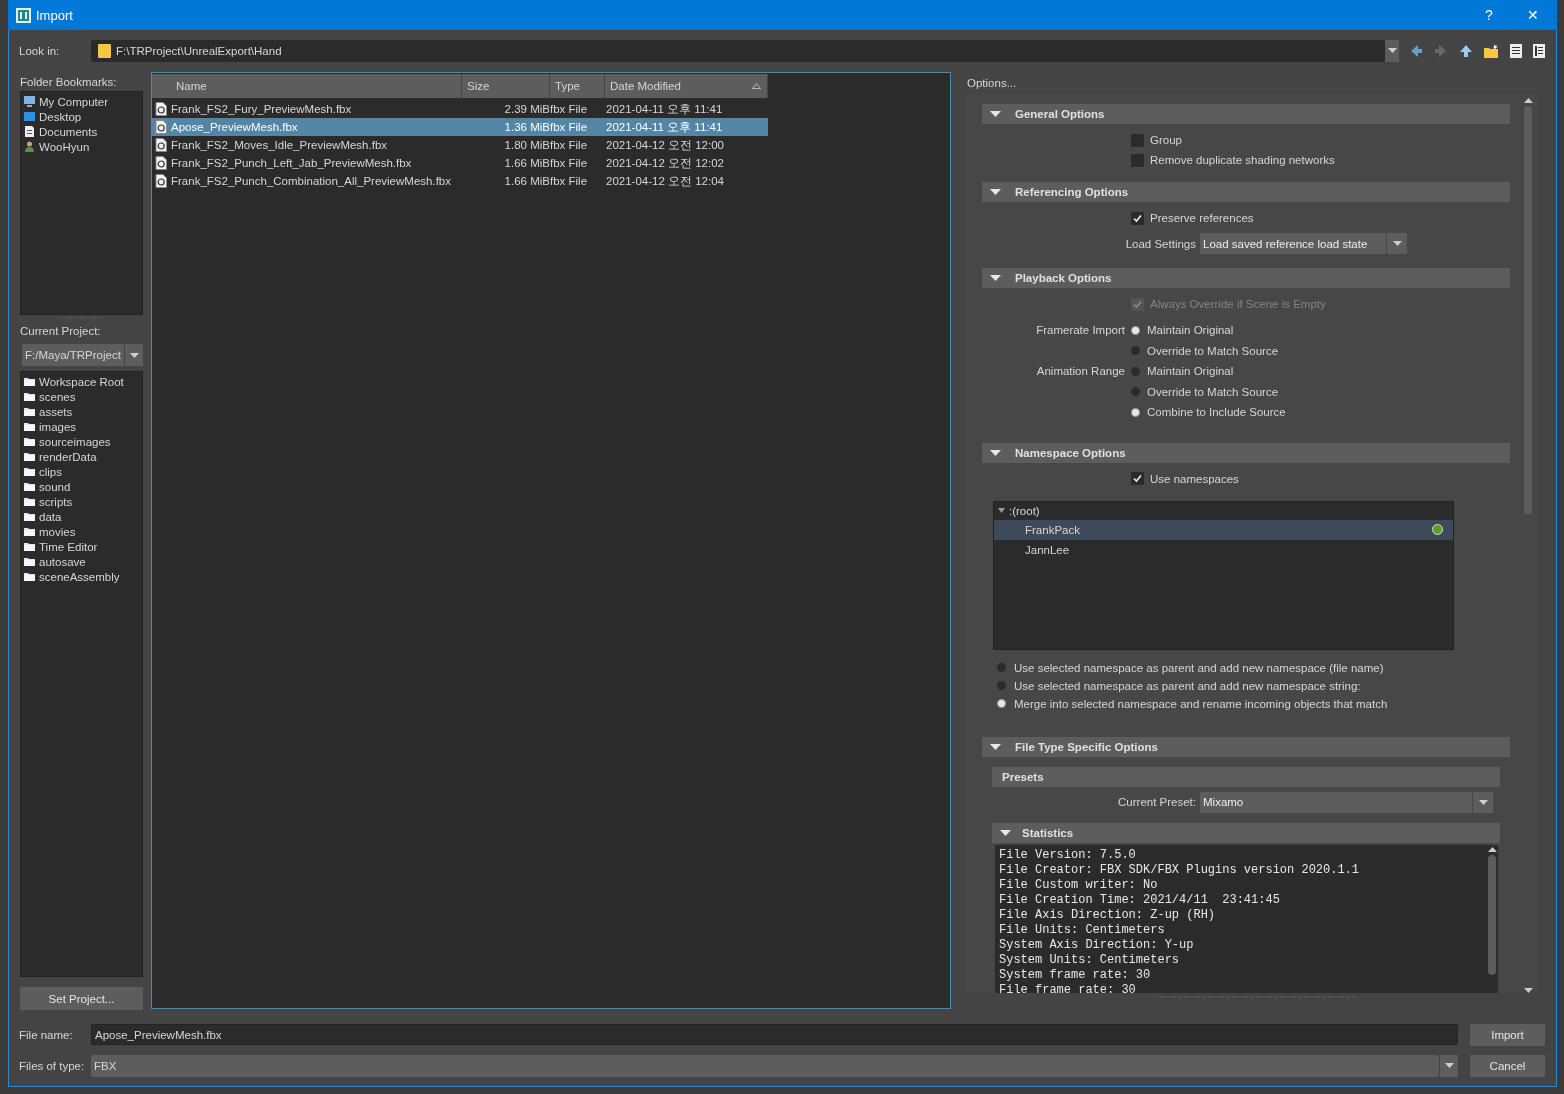 This screenshot has height=1094, width=1564. Describe the element at coordinates (68, 456) in the screenshot. I see `folder-item: renderData` at that location.